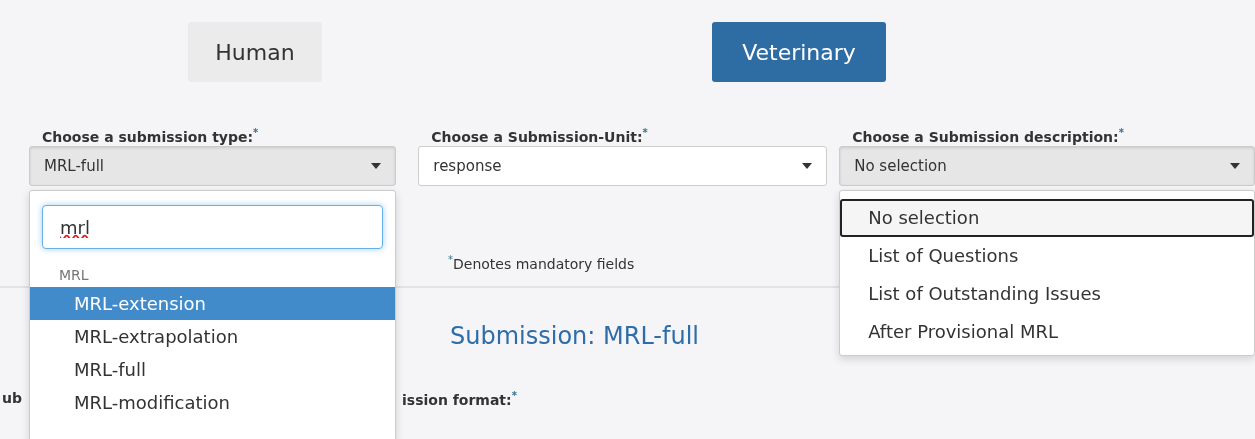 The width and height of the screenshot is (1255, 439). I want to click on dropdown-option: MRL-modification, so click(213, 402).